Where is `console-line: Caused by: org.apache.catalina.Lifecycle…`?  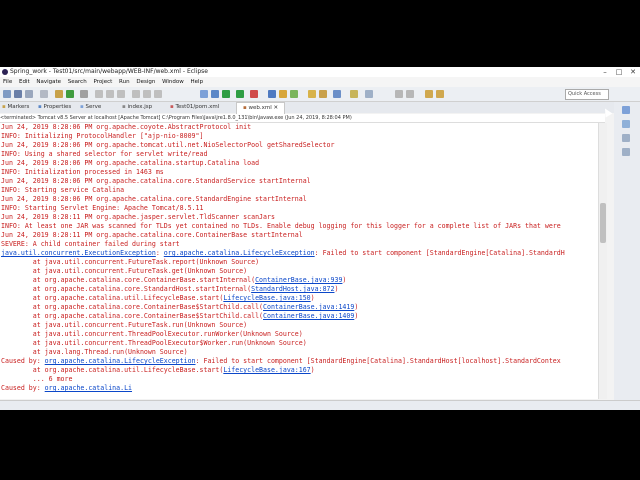 console-line: Caused by: org.apache.catalina.Lifecycle… is located at coordinates (281, 361).